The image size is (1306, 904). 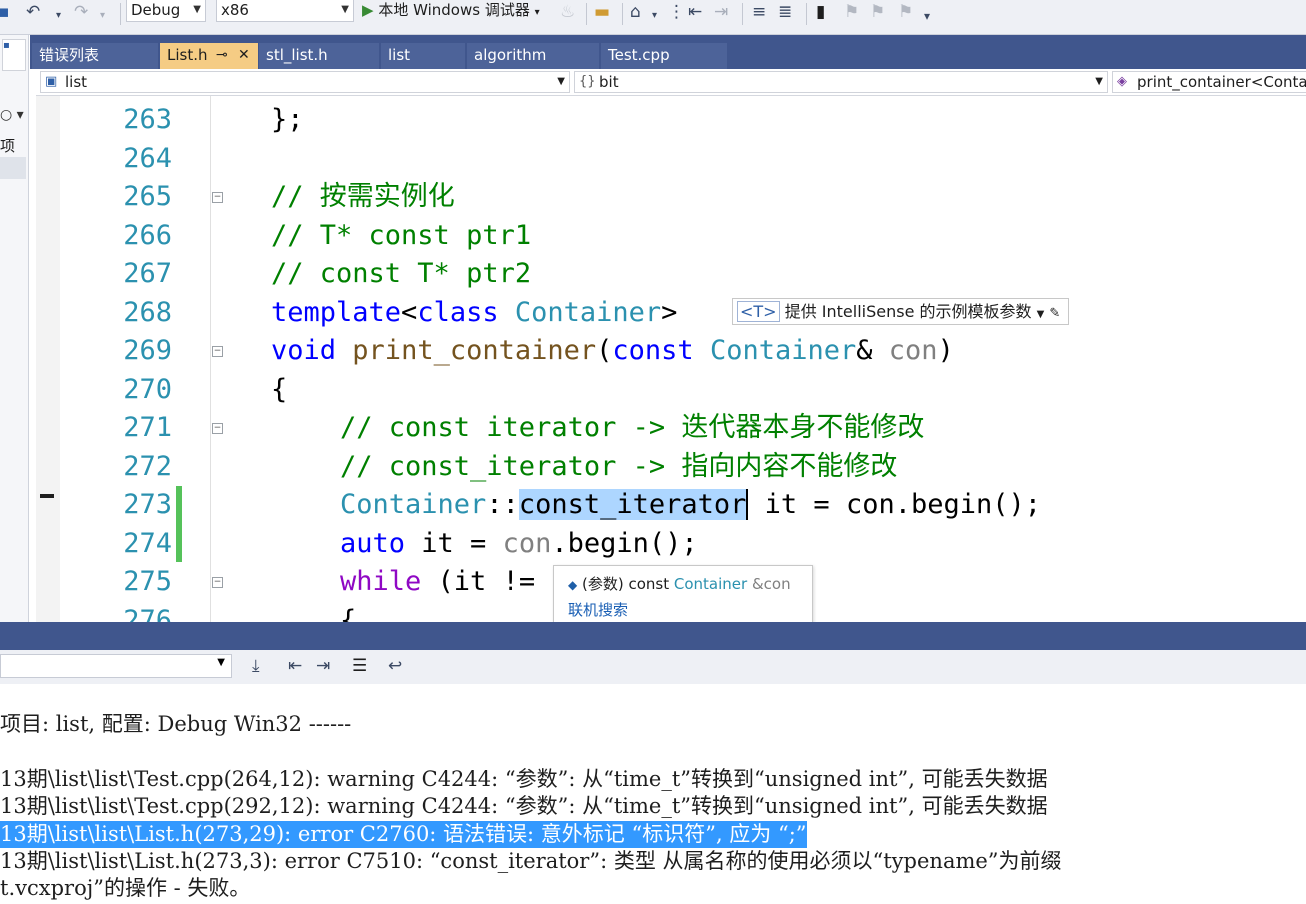 What do you see at coordinates (359, 666) in the screenshot?
I see `clear-all-icon: ☰` at bounding box center [359, 666].